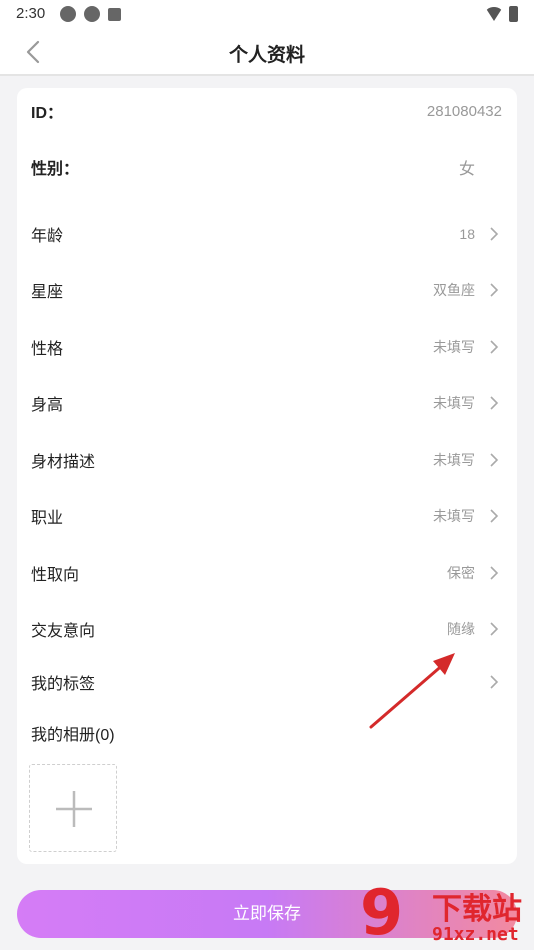 Image resolution: width=534 pixels, height=950 pixels. What do you see at coordinates (267, 234) in the screenshot?
I see `row-age: 年龄 18` at bounding box center [267, 234].